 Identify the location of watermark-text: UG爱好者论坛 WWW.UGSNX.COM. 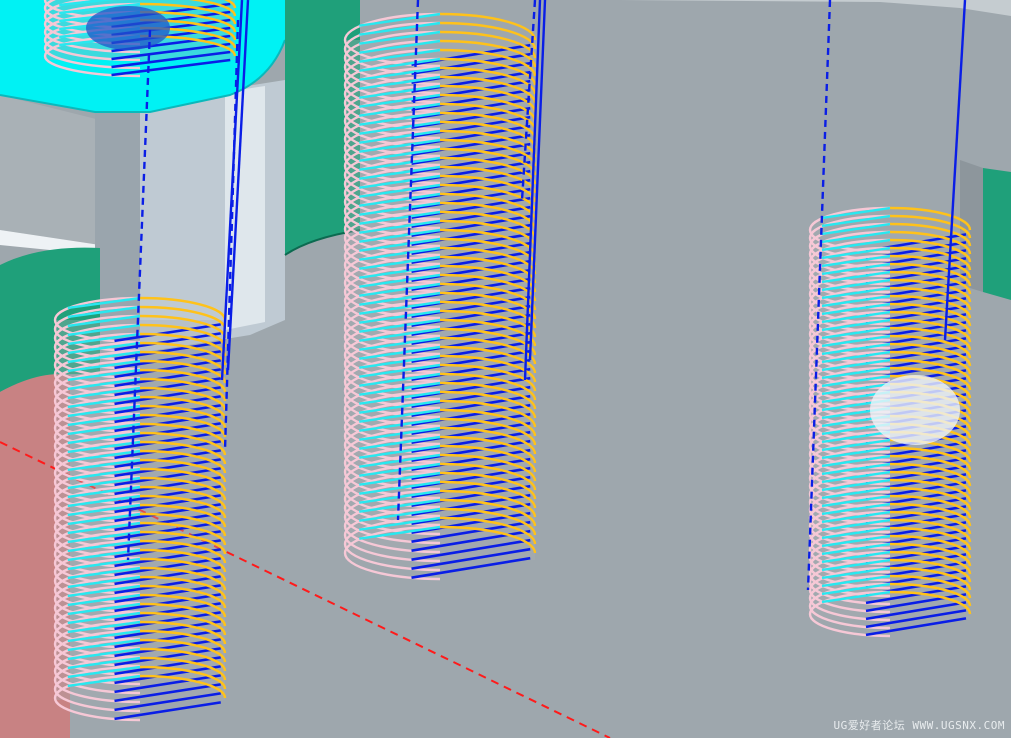
(919, 725).